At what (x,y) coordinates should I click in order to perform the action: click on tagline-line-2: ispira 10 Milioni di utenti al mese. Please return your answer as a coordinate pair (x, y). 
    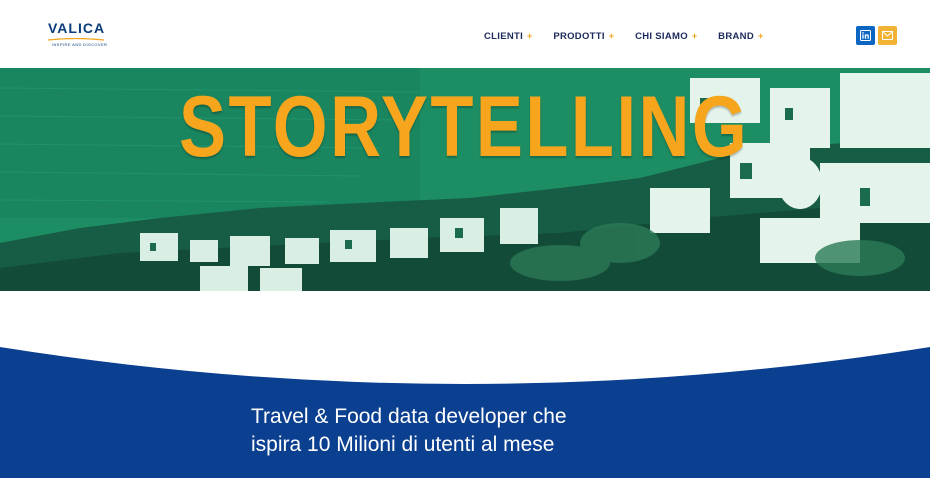
    Looking at the image, I should click on (403, 444).